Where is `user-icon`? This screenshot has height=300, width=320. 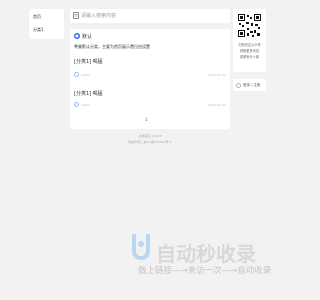
user-icon is located at coordinates (238, 85).